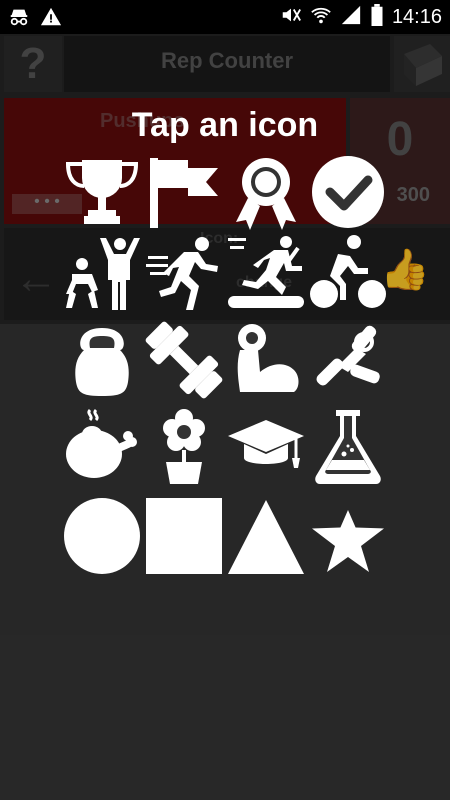  Describe the element at coordinates (266, 534) in the screenshot. I see `triangle-icon` at that location.